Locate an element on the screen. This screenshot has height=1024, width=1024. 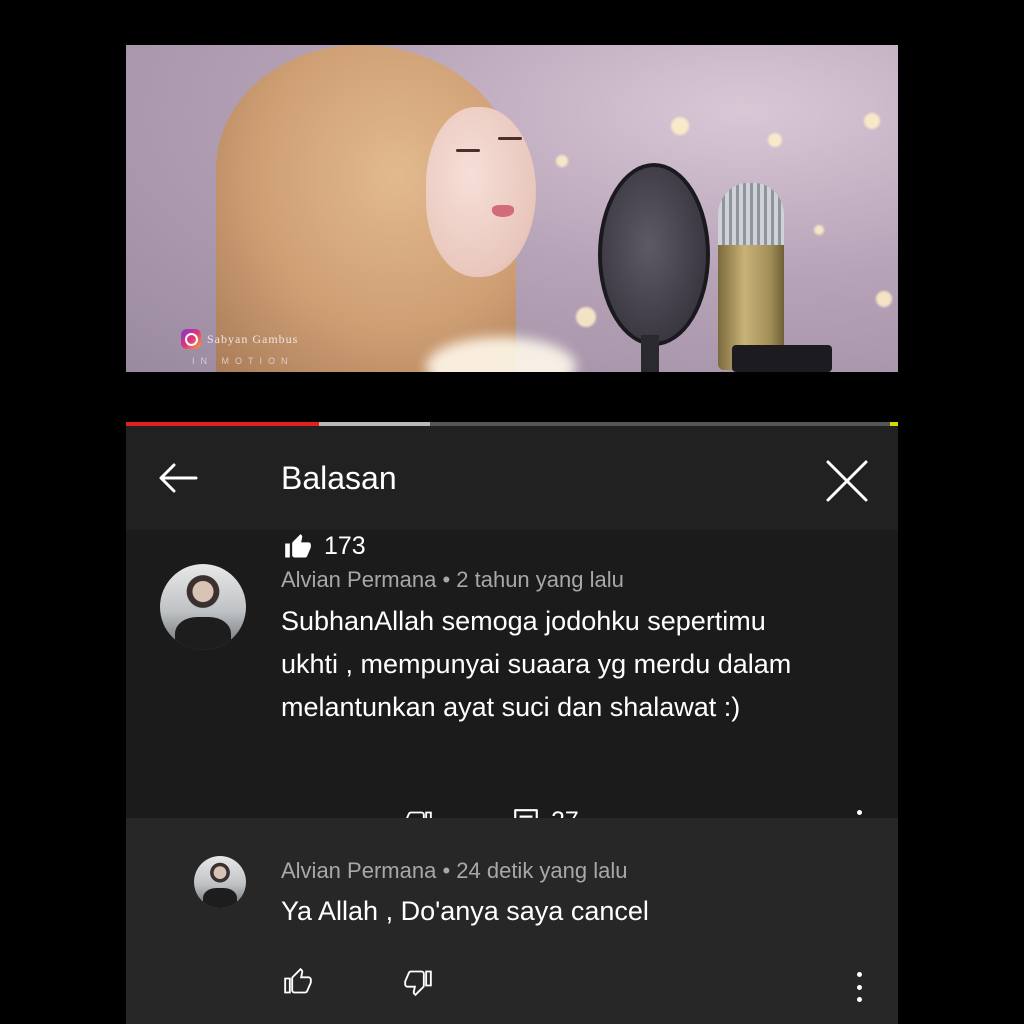
like-button: 173 is located at coordinates (325, 546).